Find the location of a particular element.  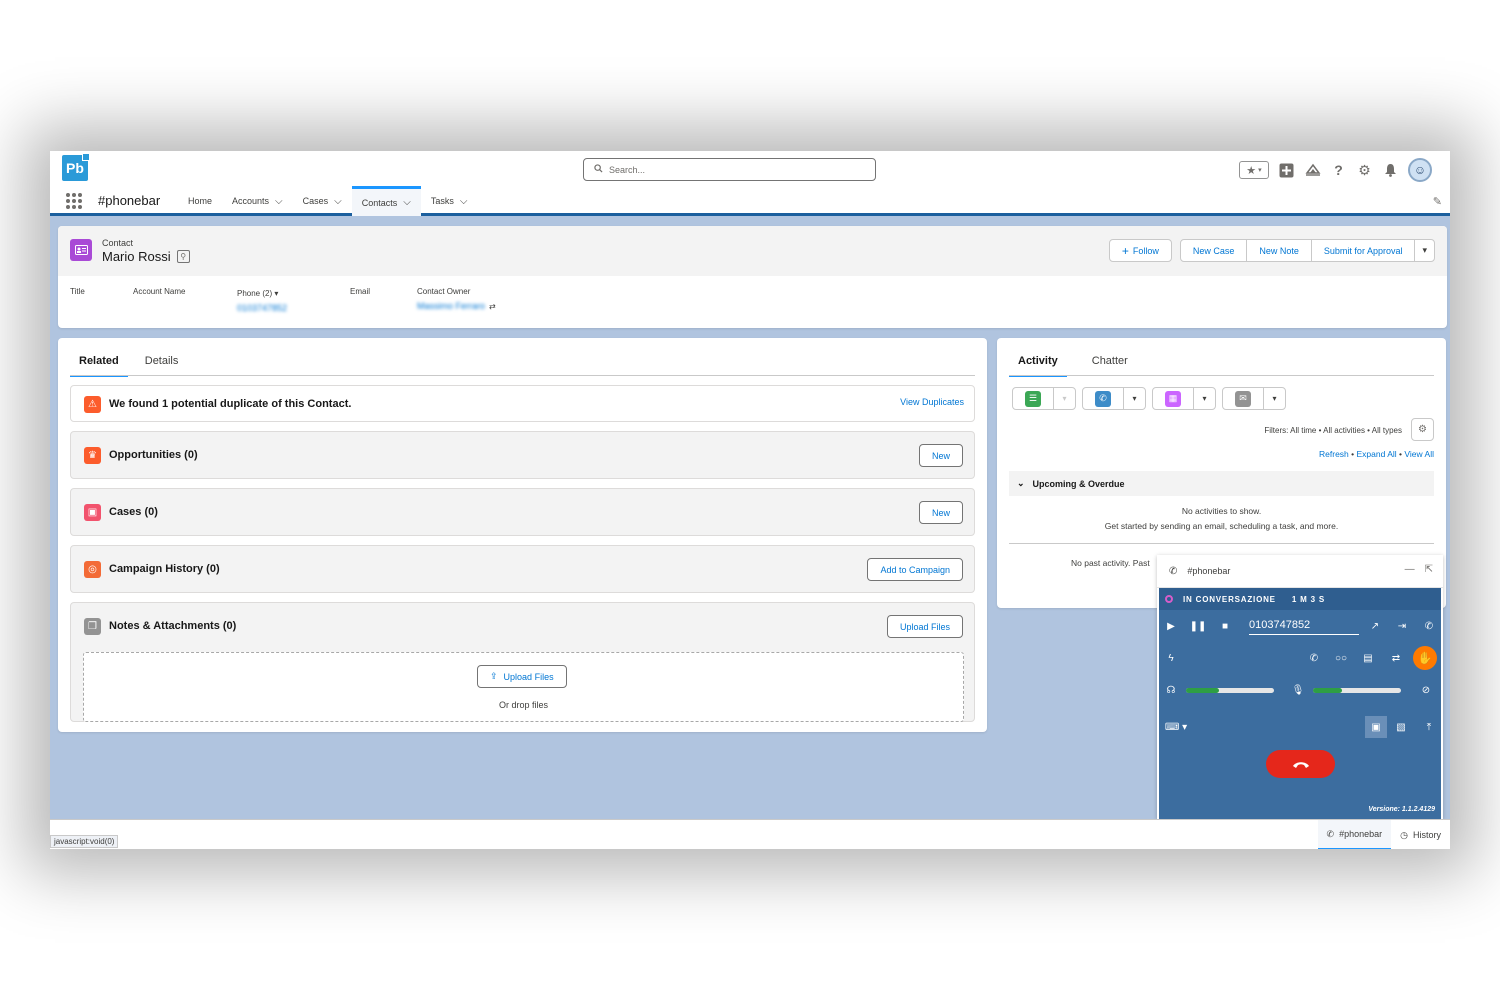

filter-settings-gear-icon: ⚙ is located at coordinates (1422, 429).